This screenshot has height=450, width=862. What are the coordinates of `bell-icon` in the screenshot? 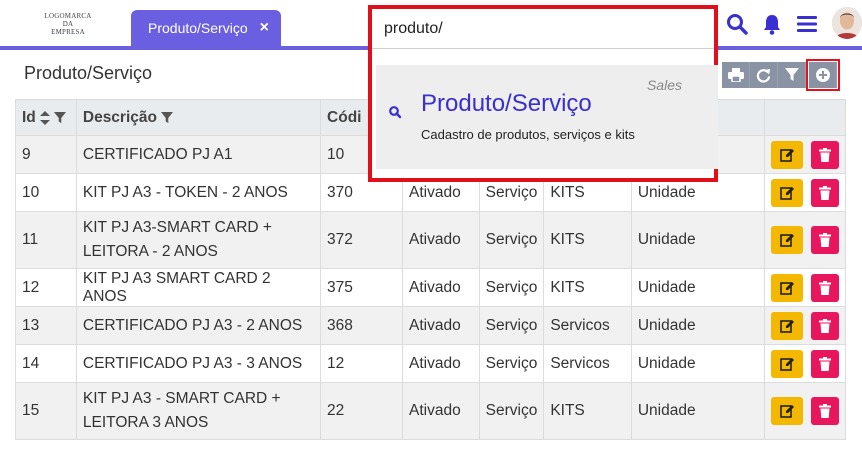 It's located at (772, 24).